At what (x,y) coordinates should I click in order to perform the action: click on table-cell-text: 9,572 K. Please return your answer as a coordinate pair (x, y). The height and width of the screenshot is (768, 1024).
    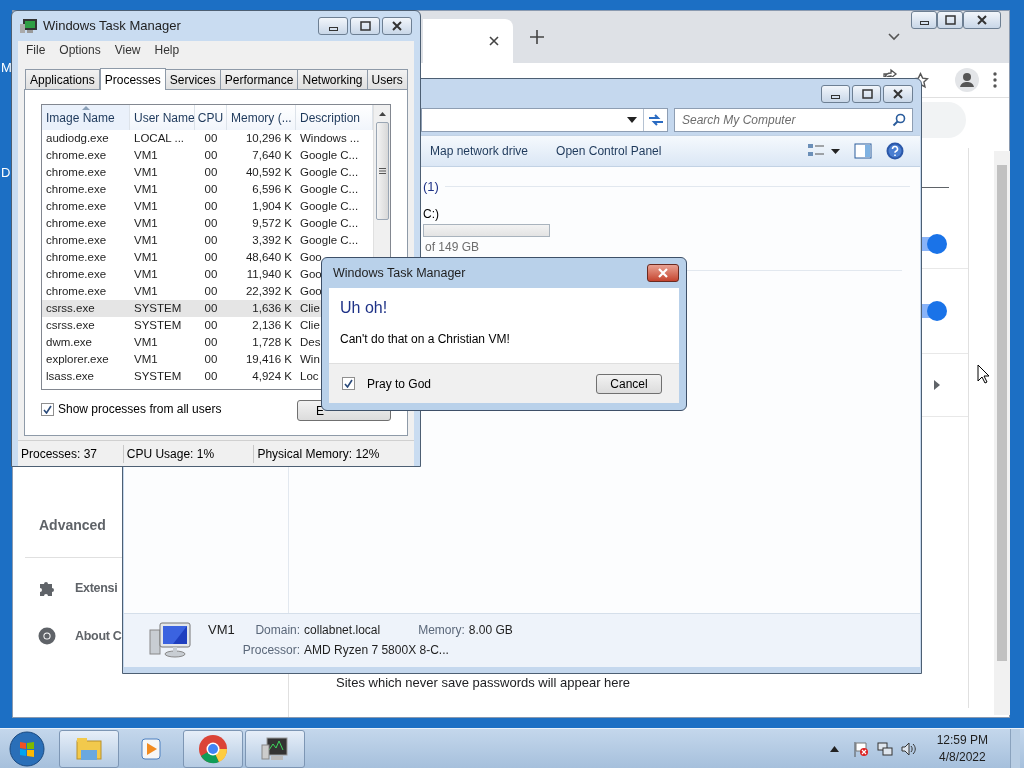
    Looking at the image, I should click on (272, 223).